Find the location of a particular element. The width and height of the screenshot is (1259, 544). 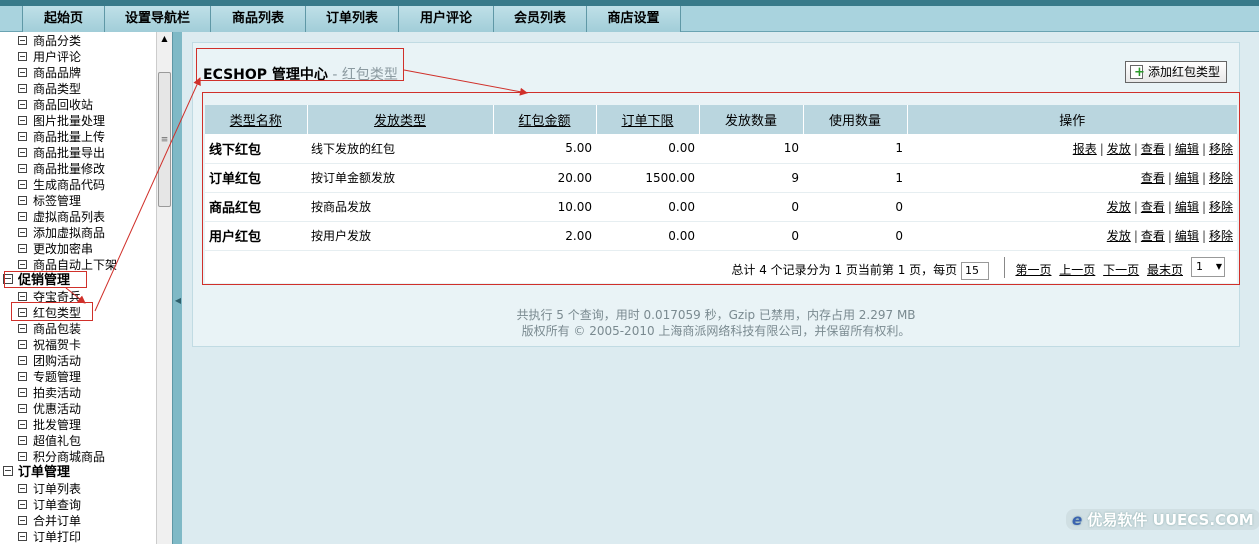

watermark-text: 优易软件 UUECS.COM is located at coordinates (1170, 520).